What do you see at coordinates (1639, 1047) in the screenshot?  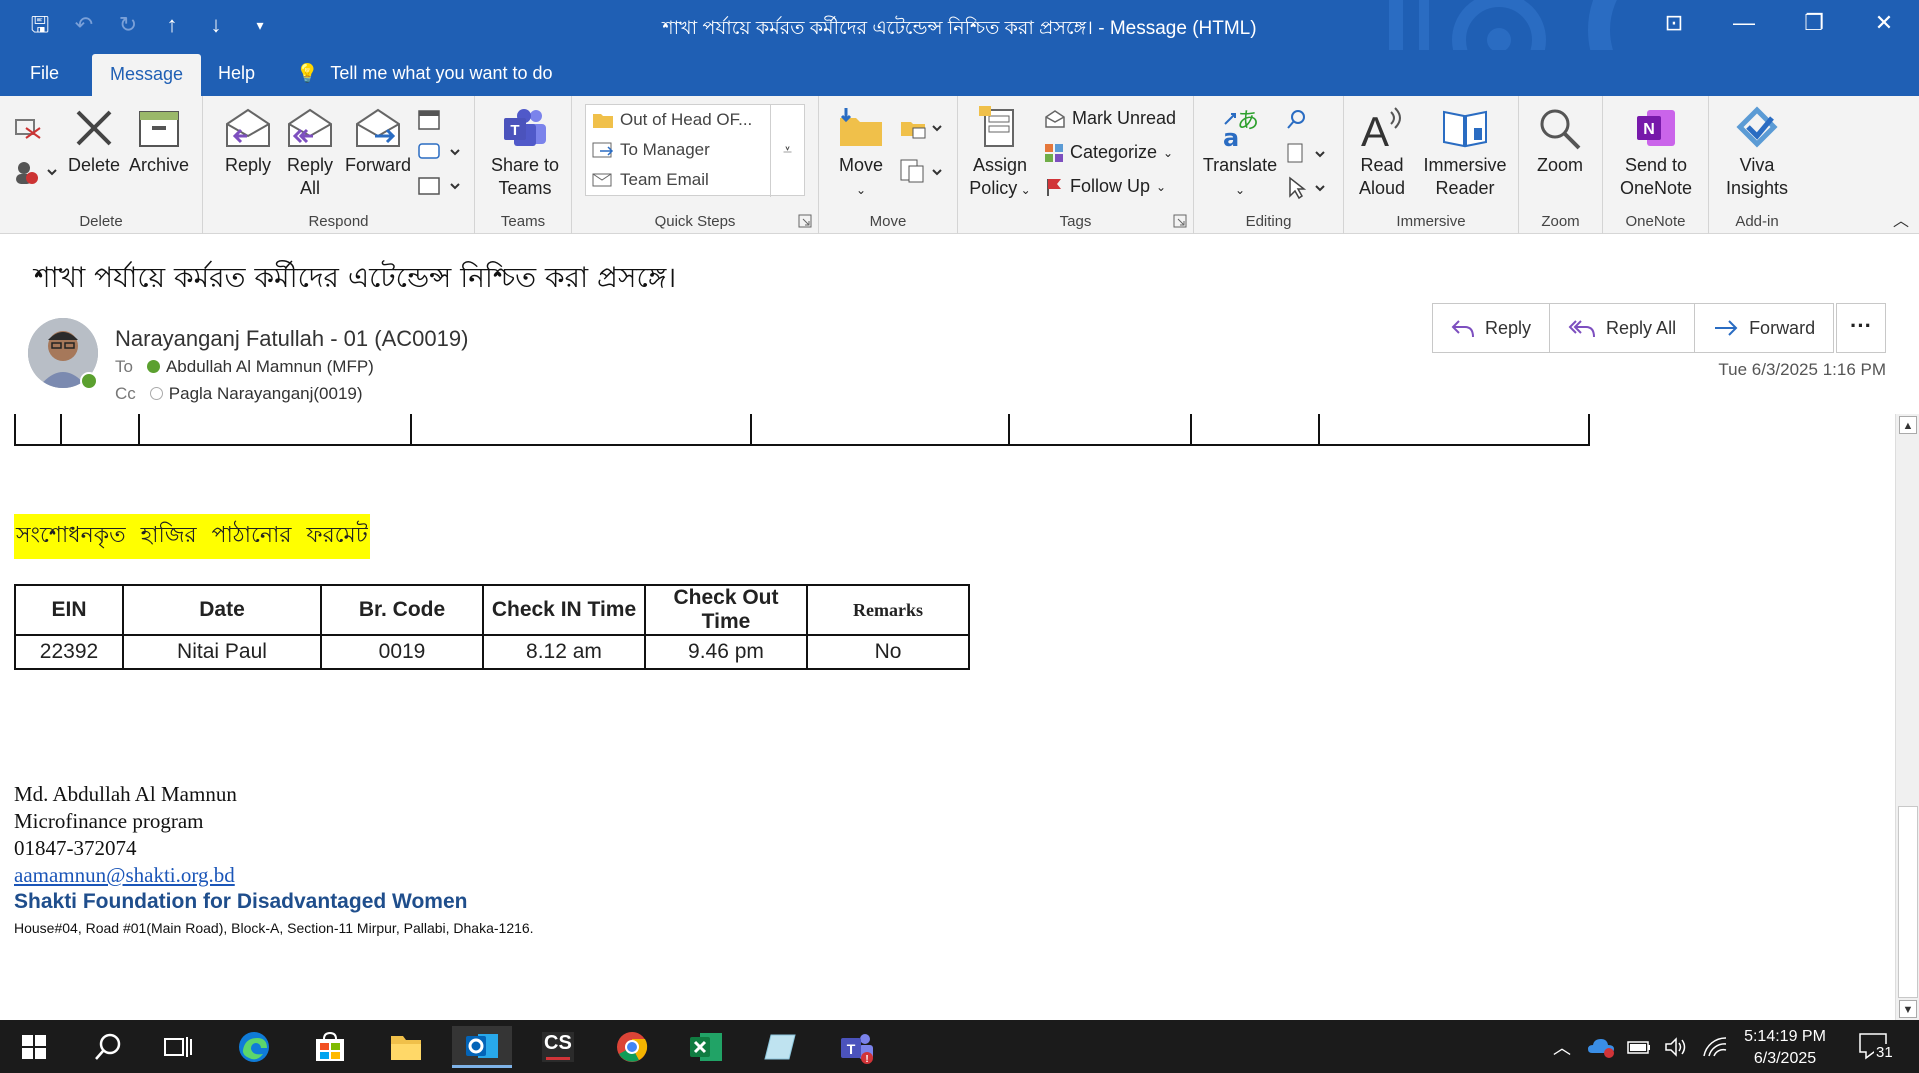 I see `battery-icon` at bounding box center [1639, 1047].